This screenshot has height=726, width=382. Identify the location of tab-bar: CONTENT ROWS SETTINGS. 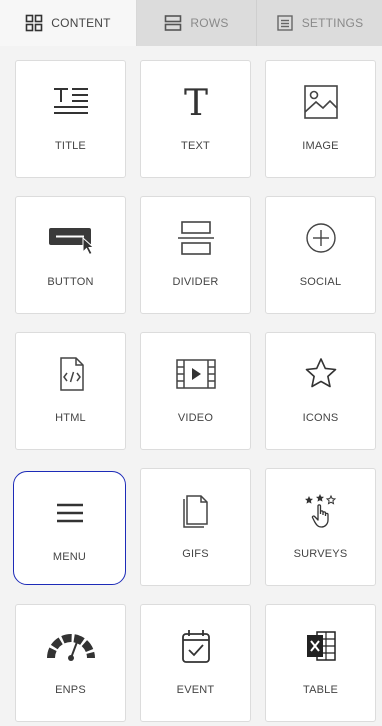
(191, 23).